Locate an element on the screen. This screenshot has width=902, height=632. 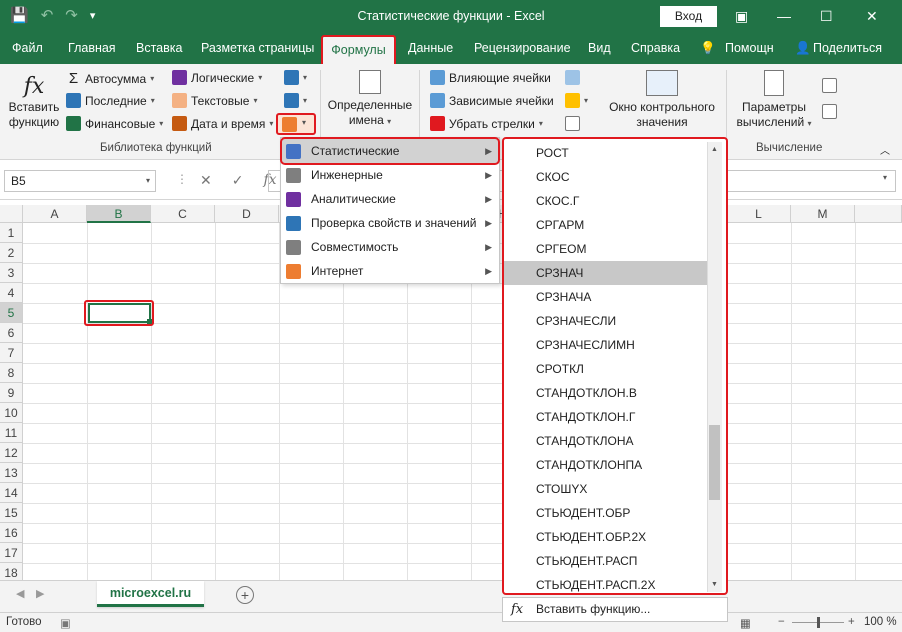
row-header: 16 is located at coordinates (11, 533).